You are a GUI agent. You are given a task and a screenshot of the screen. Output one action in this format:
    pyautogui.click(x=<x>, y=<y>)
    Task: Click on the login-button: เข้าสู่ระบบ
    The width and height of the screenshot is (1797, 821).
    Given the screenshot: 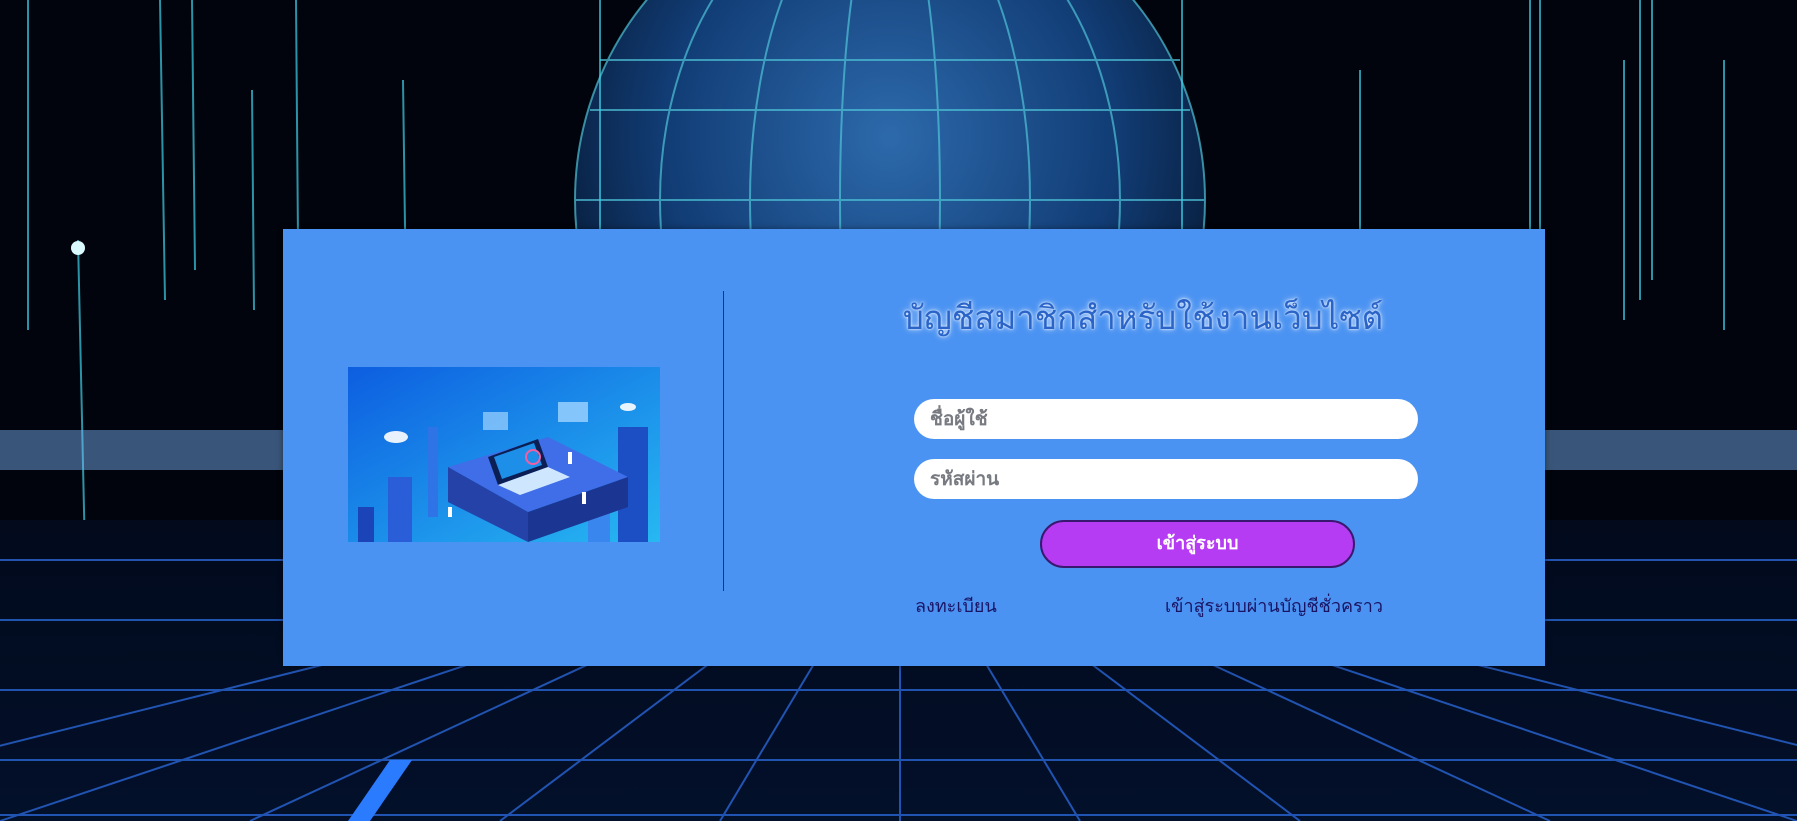 What is the action you would take?
    pyautogui.click(x=1197, y=544)
    